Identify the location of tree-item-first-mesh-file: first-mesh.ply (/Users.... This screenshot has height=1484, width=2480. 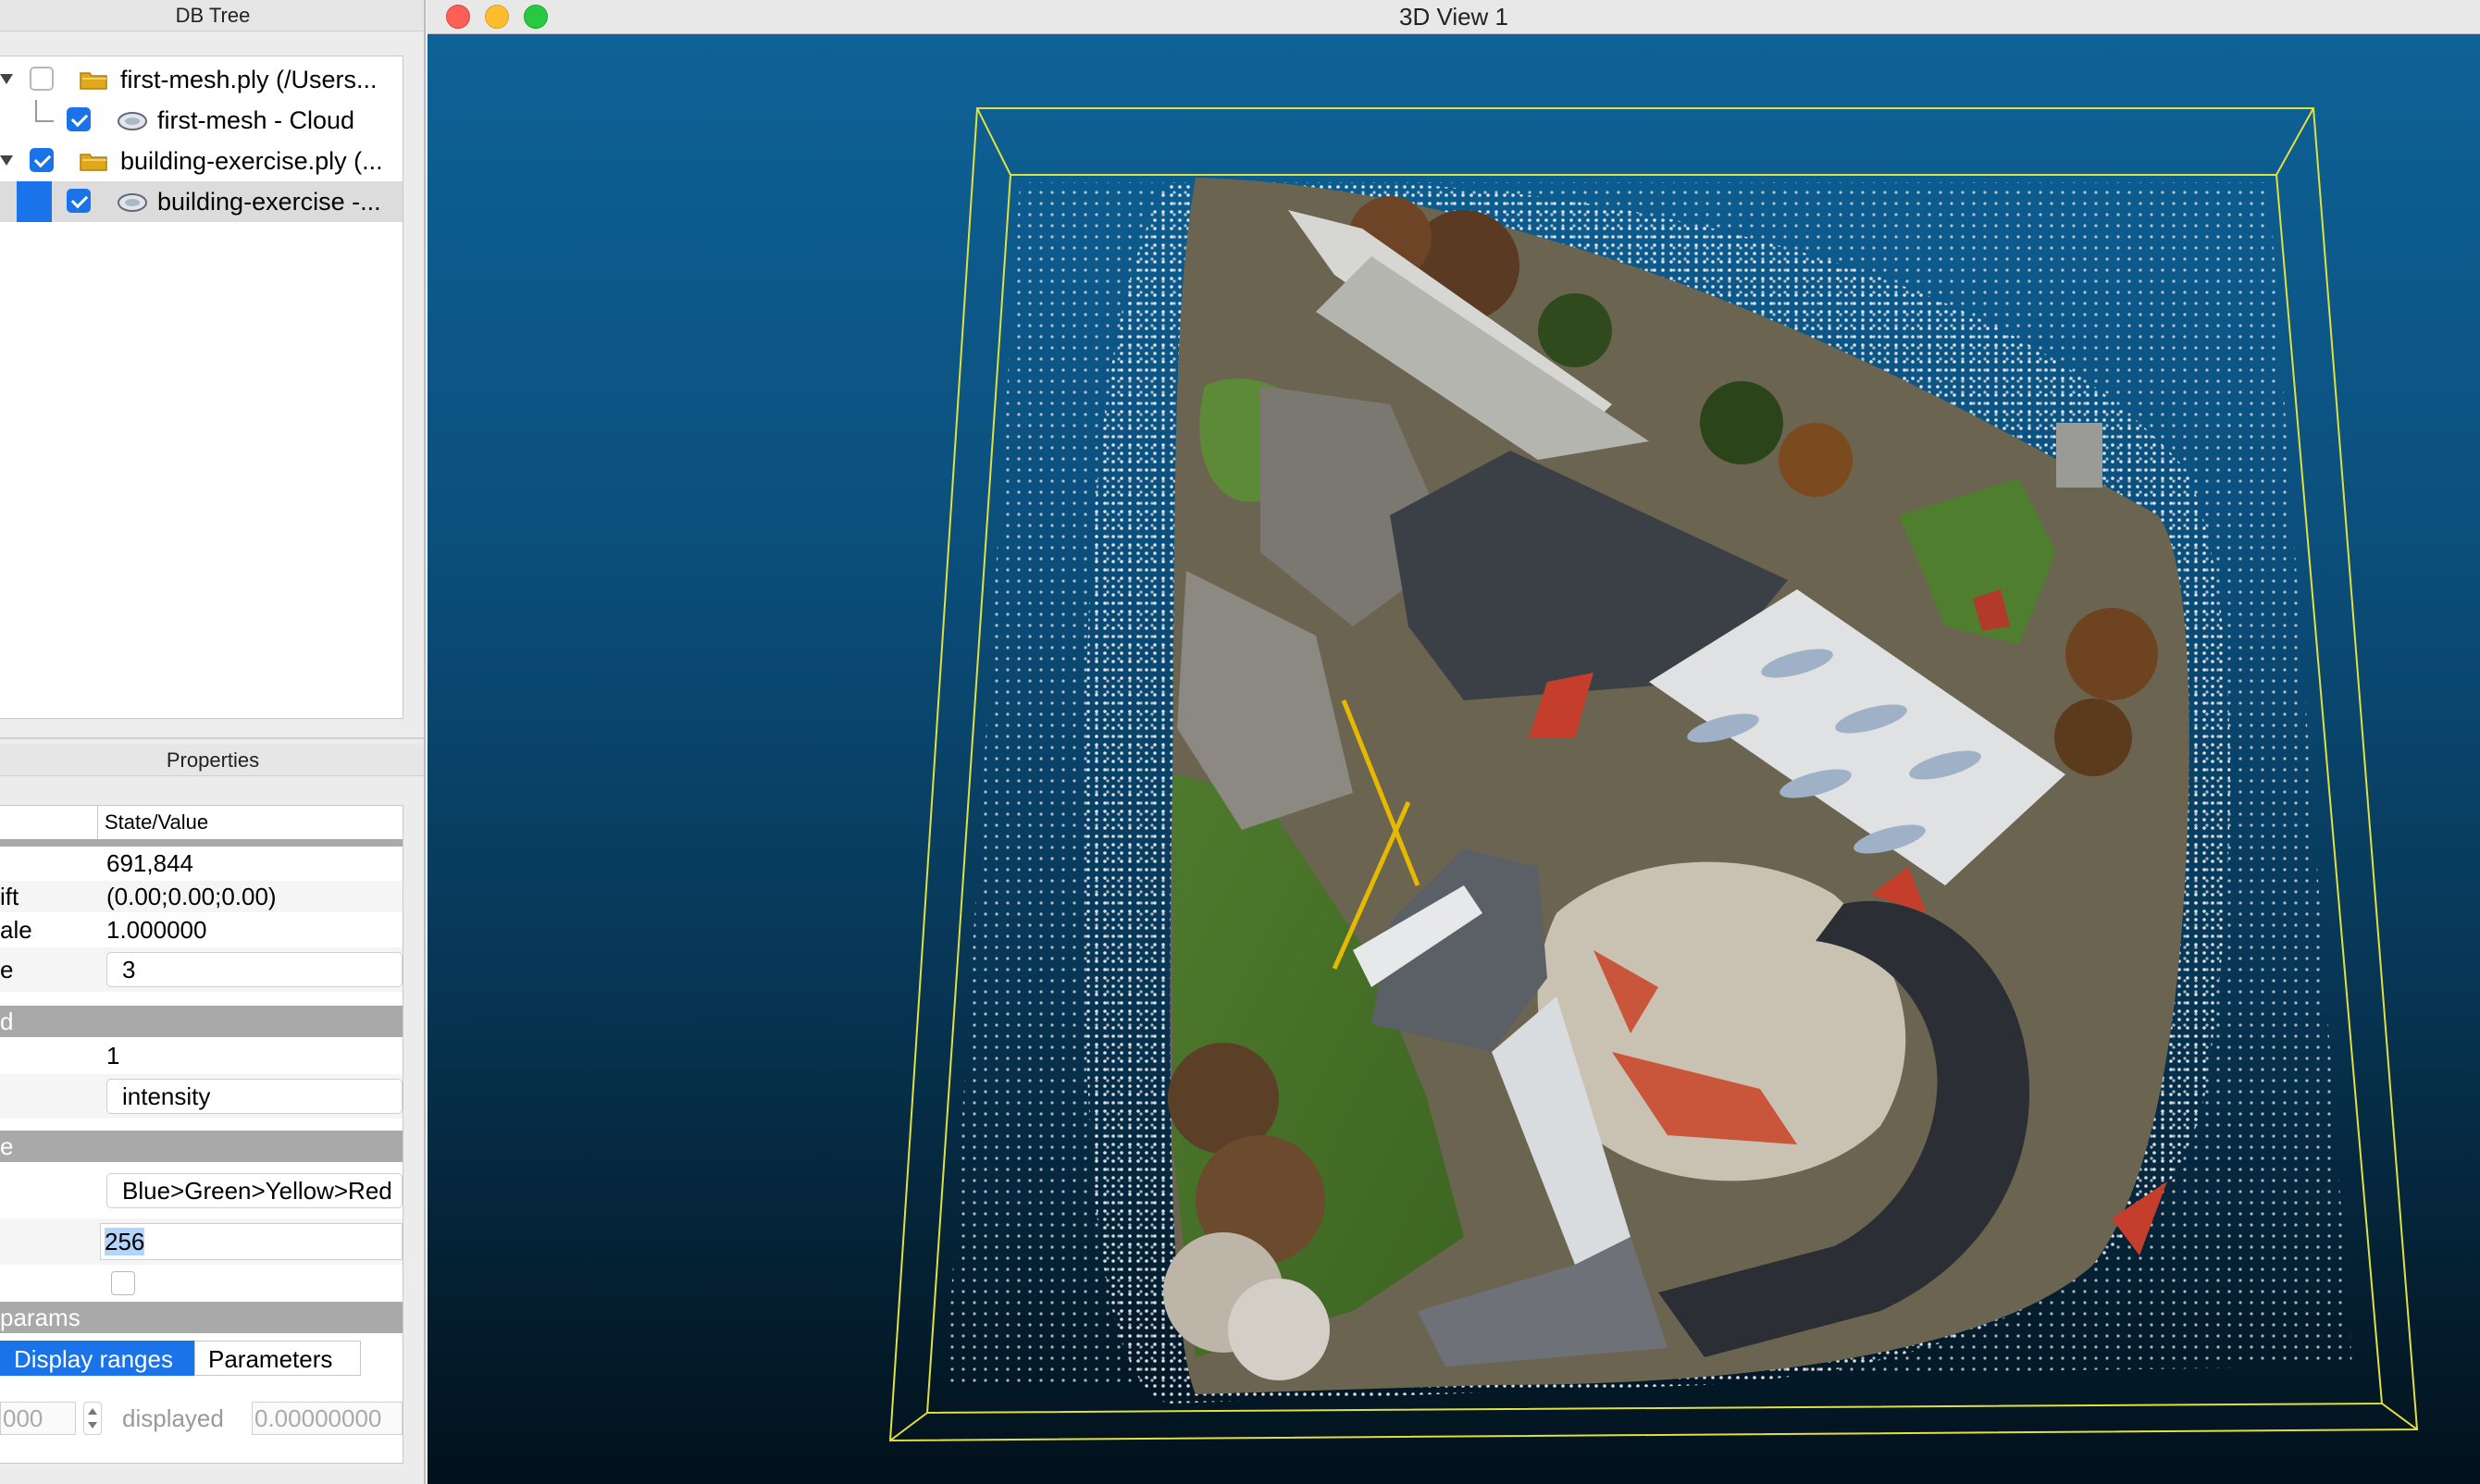
(201, 79).